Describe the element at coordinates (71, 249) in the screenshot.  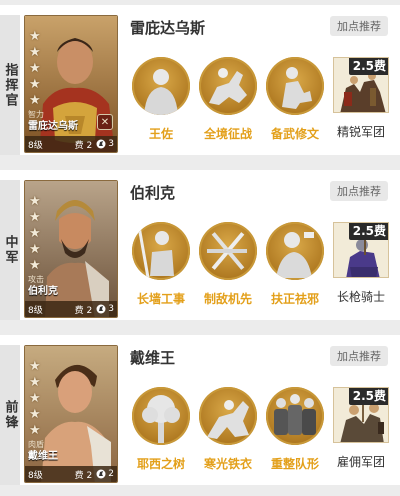
I see `hero-card: ★ ★ ★ ★ ★ 攻击 伯利克 8级 费 2 3` at that location.